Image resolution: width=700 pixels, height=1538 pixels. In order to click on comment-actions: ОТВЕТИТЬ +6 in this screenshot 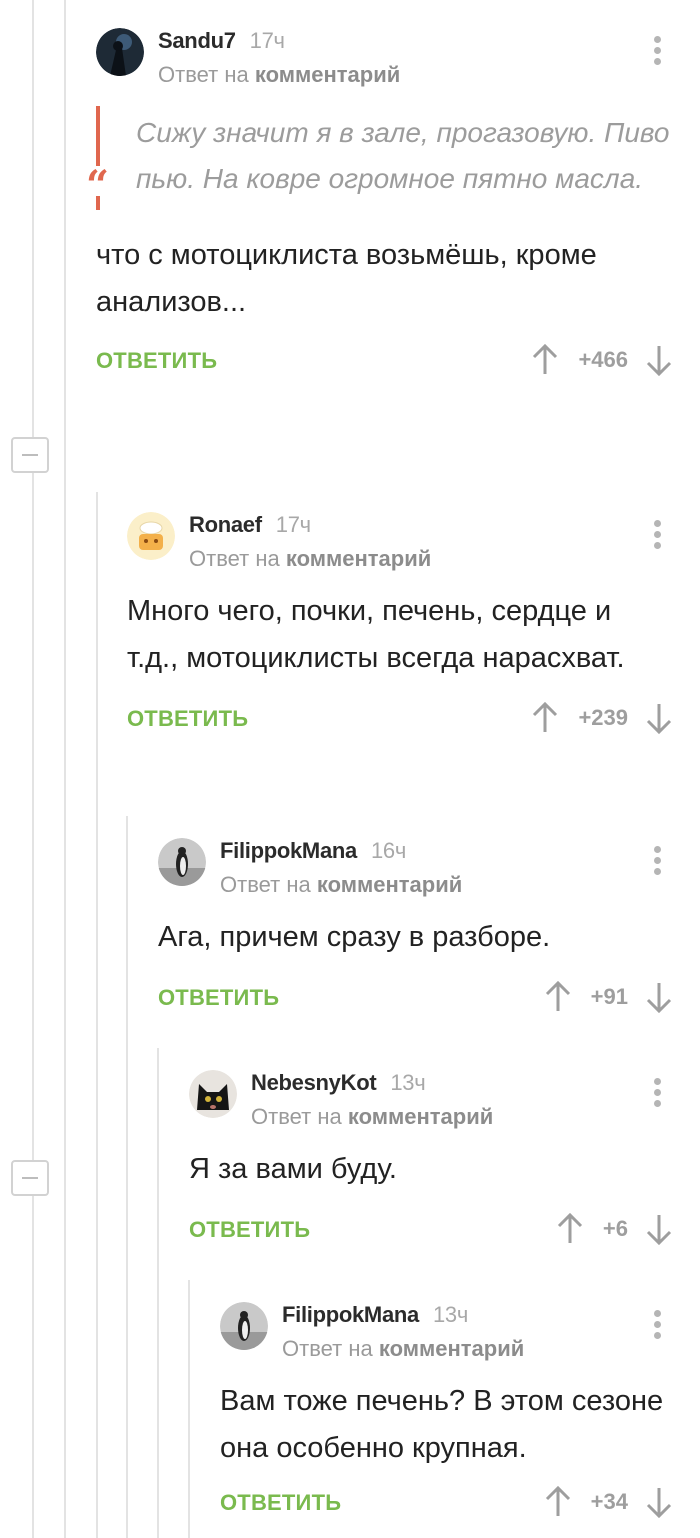, I will do `click(444, 1234)`.